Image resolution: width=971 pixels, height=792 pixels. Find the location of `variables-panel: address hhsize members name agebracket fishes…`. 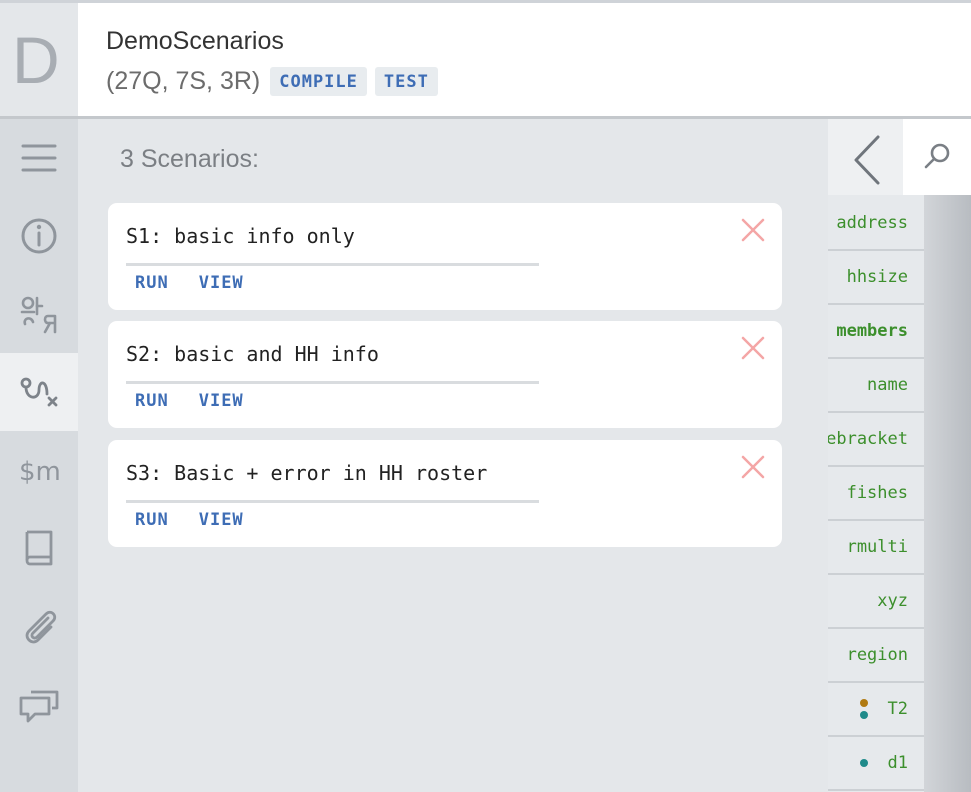

variables-panel: address hhsize members name agebracket fishes… is located at coordinates (899, 455).